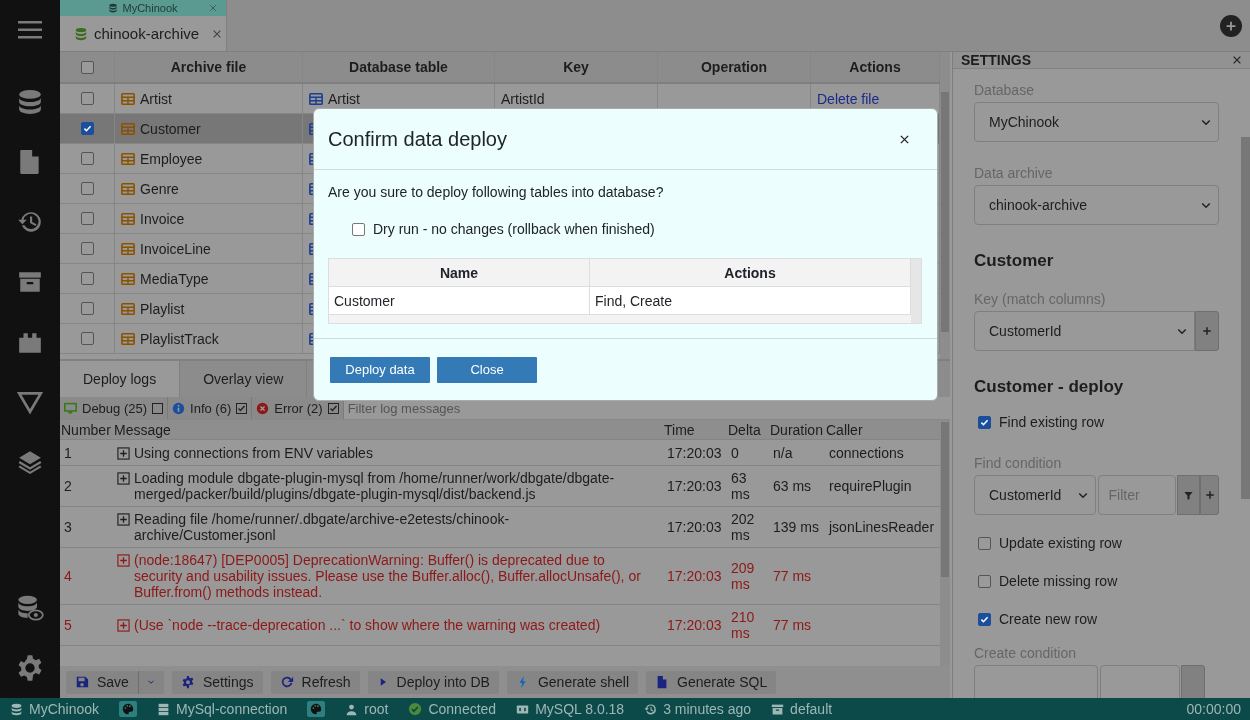 The height and width of the screenshot is (720, 1250). What do you see at coordinates (375, 486) in the screenshot?
I see `log-message: Loading module dbgate-plugin-mysql from /home/runner/work/dbgate/dbgate-merged/packer/build/plugins/dbgate-plugin-mysql/dist/backend.js` at bounding box center [375, 486].